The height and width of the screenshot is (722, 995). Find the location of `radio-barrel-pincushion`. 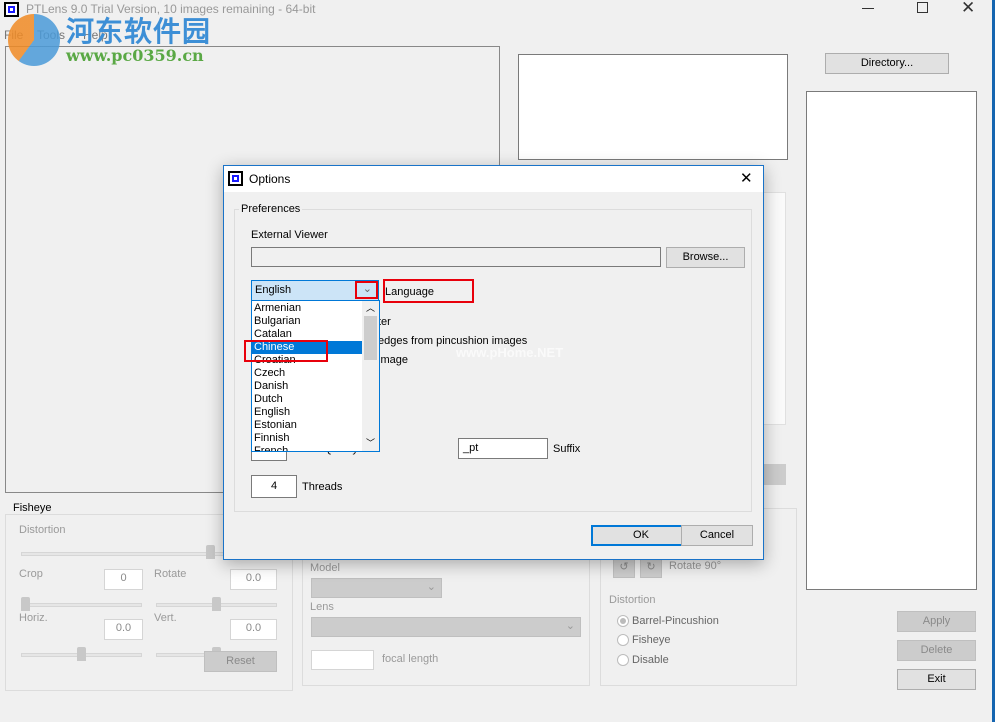

radio-barrel-pincushion is located at coordinates (623, 621).